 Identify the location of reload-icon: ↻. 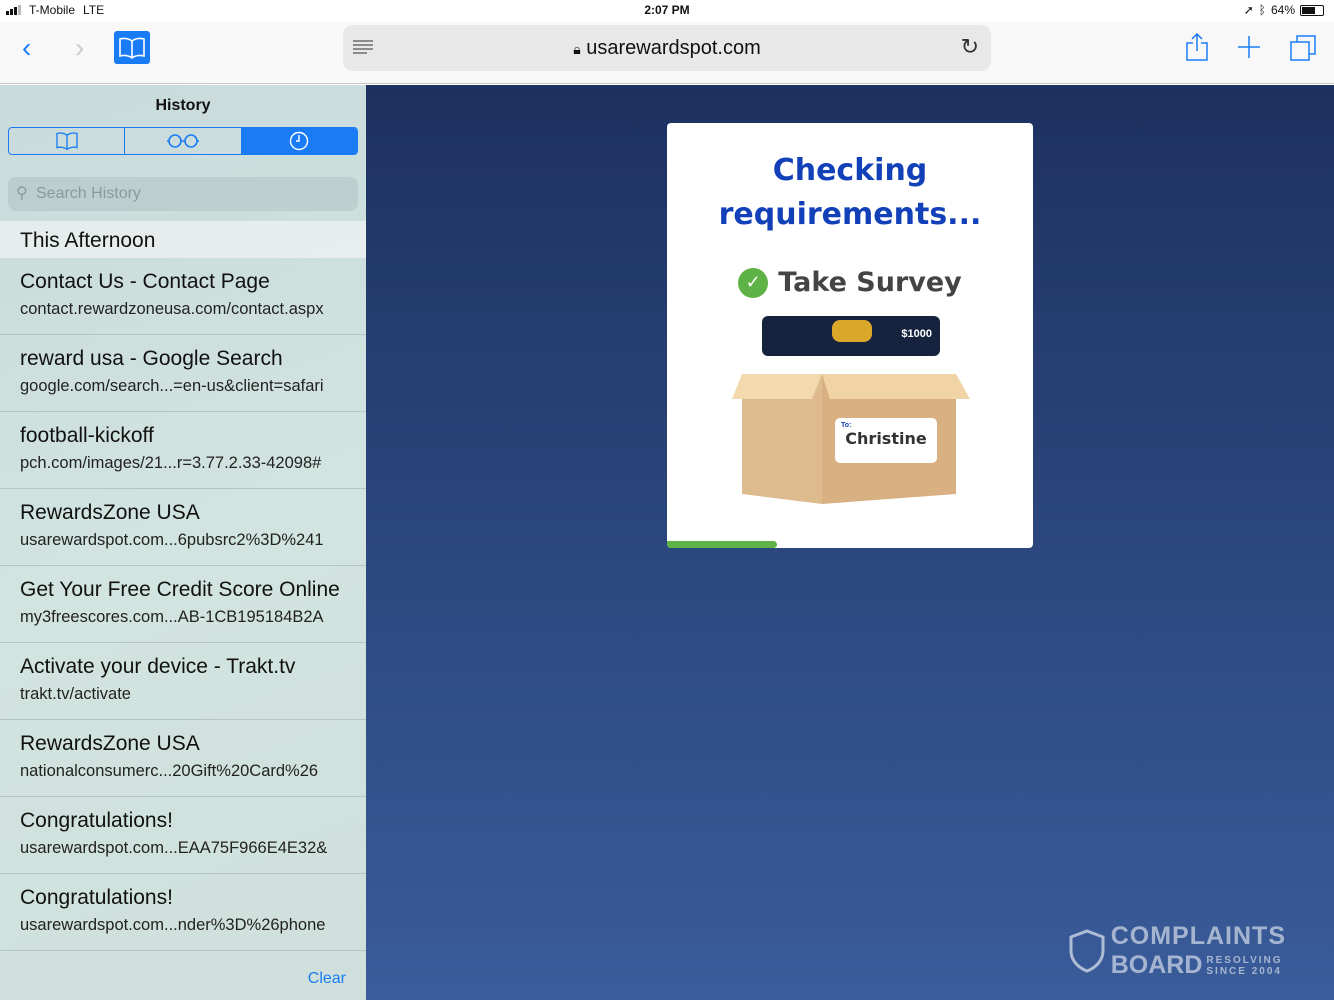
(970, 47).